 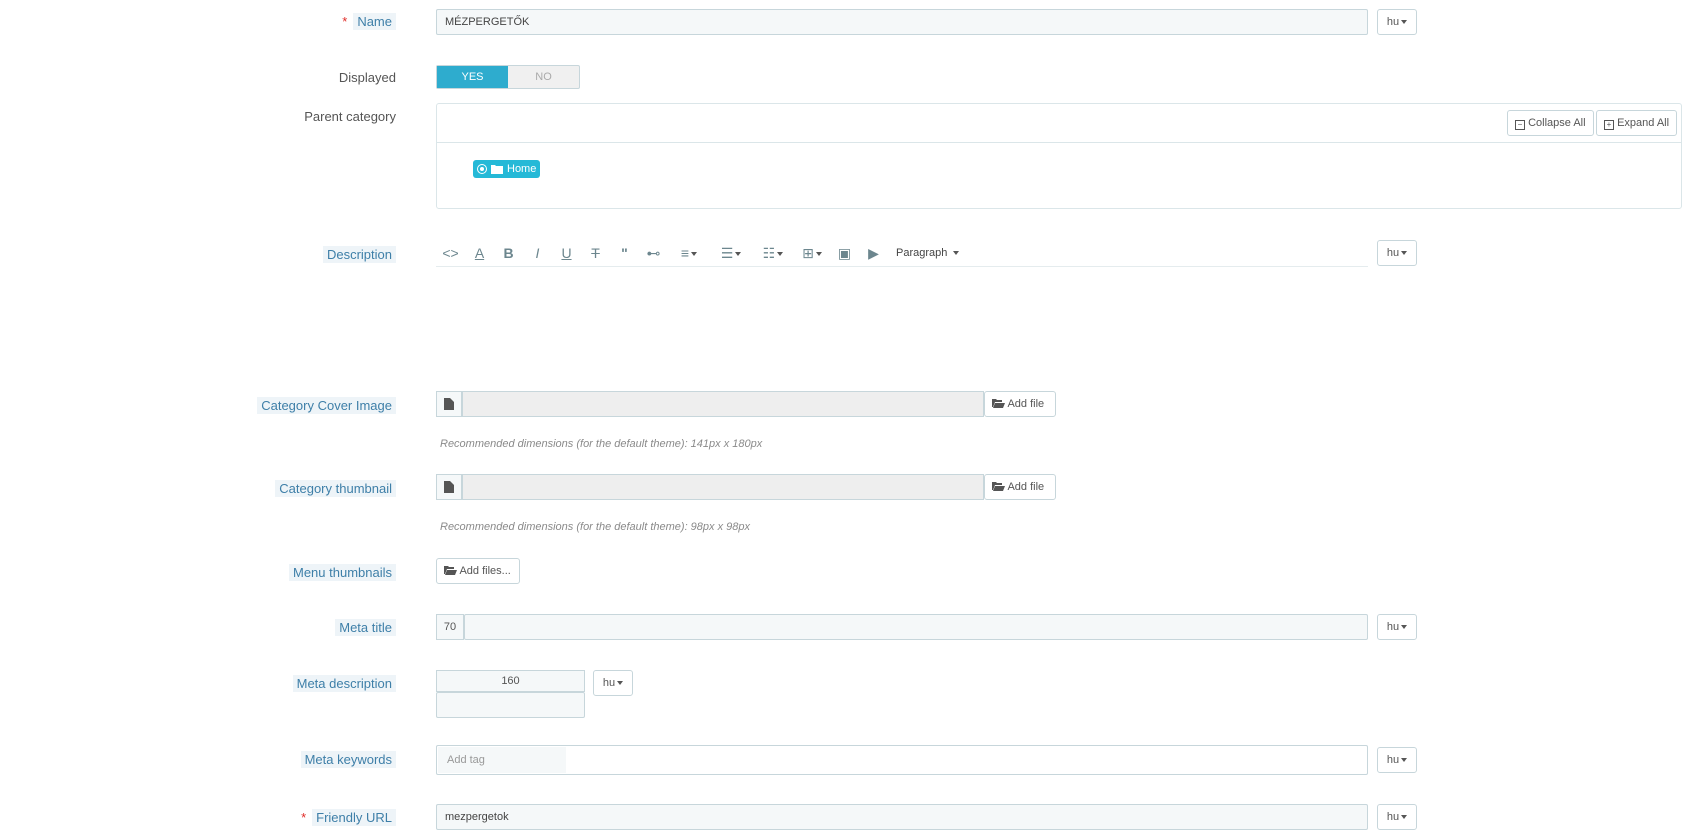 What do you see at coordinates (1557, 123) in the screenshot?
I see `collapse-all-label: Collapse All` at bounding box center [1557, 123].